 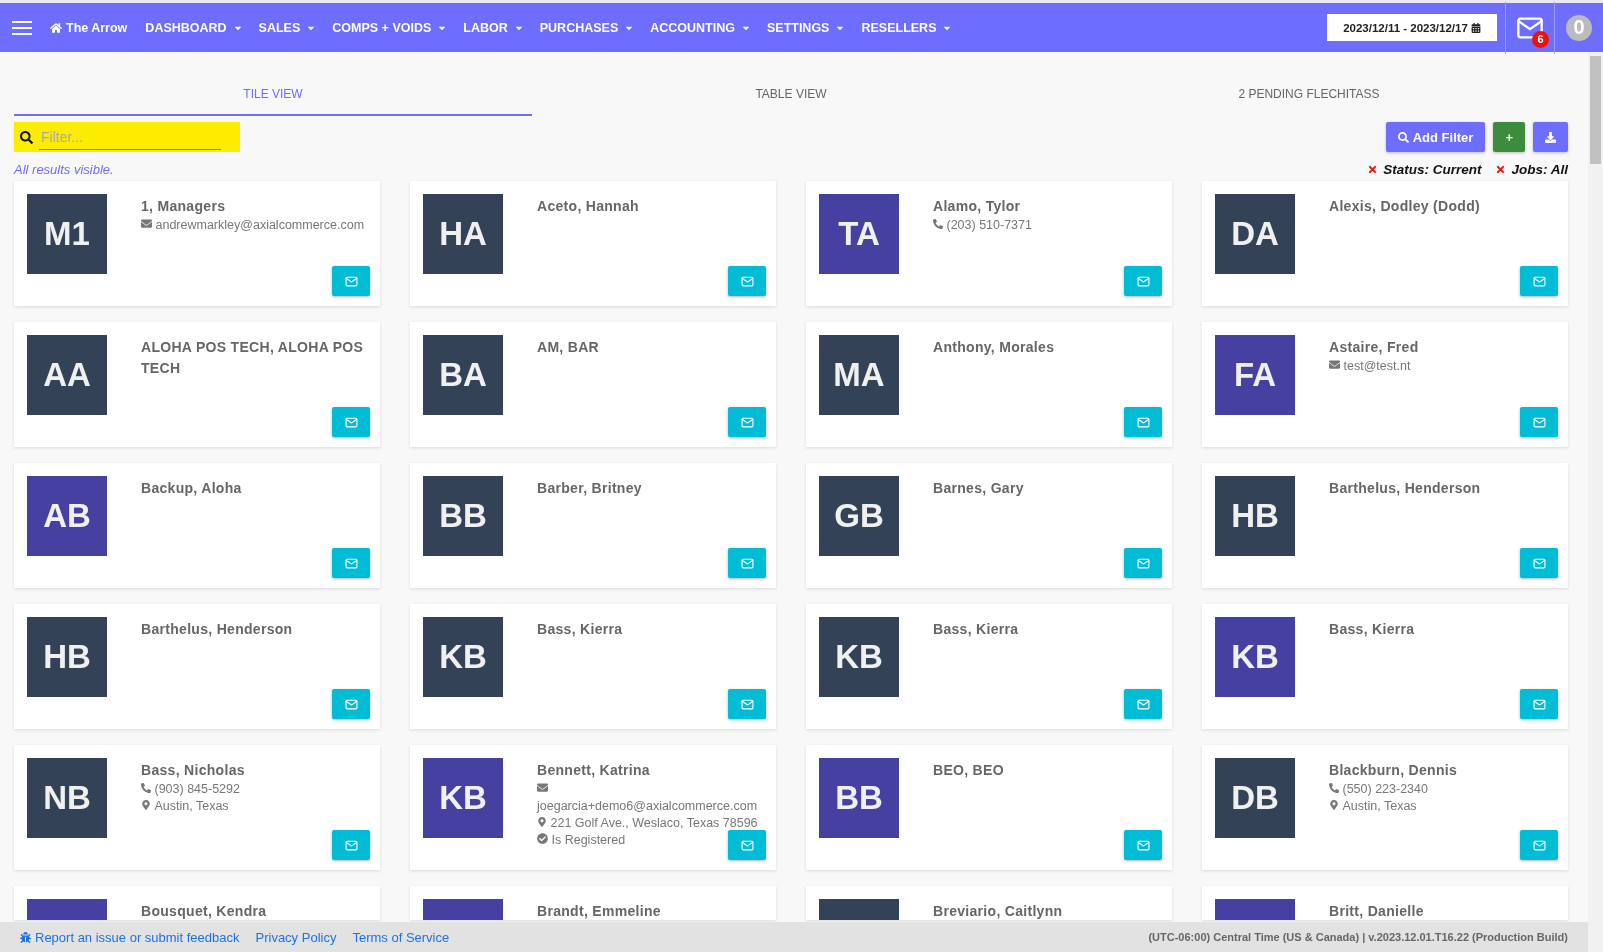 I want to click on scrollbar-thumb, so click(x=1595, y=110).